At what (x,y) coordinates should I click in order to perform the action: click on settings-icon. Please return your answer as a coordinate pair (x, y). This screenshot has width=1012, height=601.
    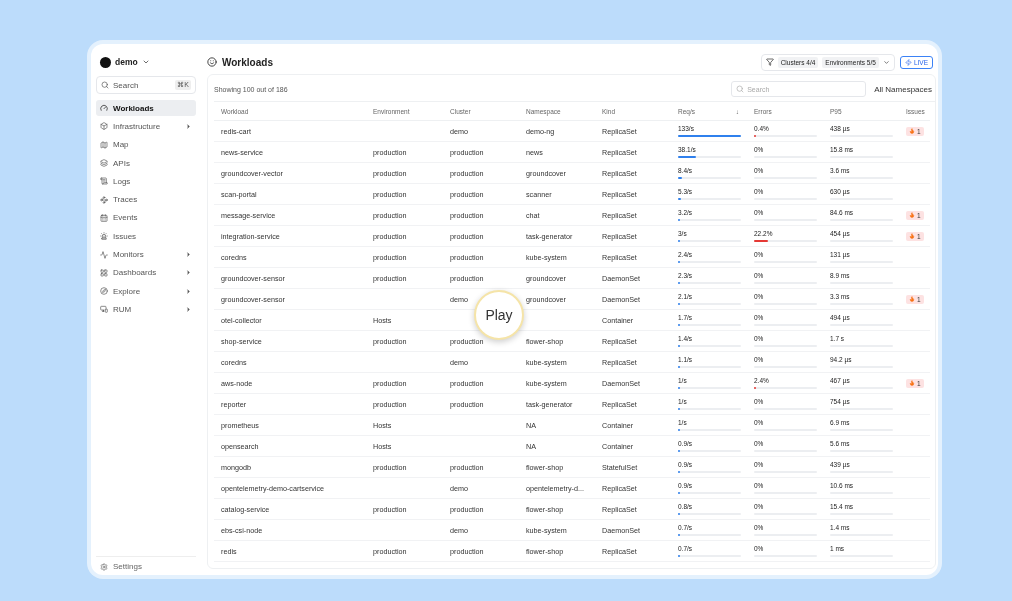
    Looking at the image, I should click on (104, 566).